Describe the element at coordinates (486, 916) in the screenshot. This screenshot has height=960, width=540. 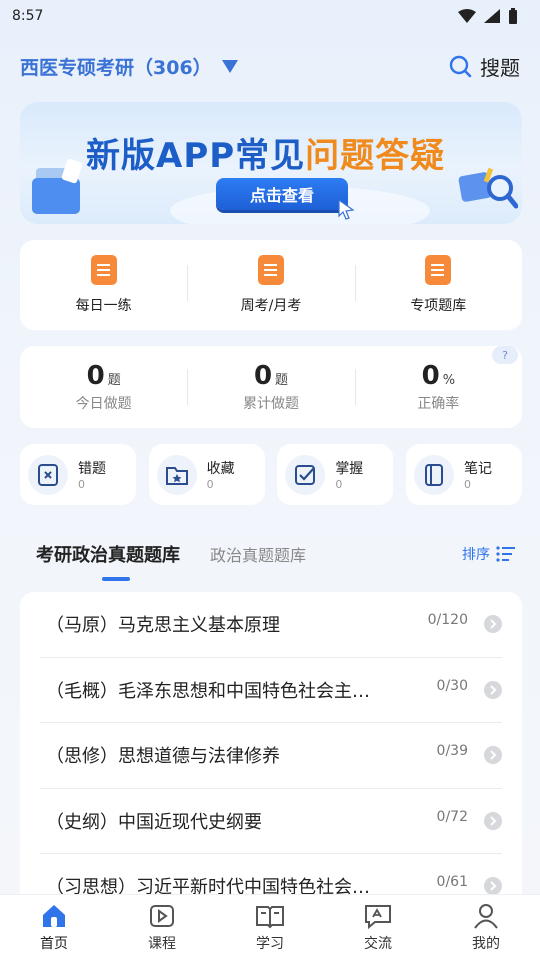
I see `profile-icon` at that location.